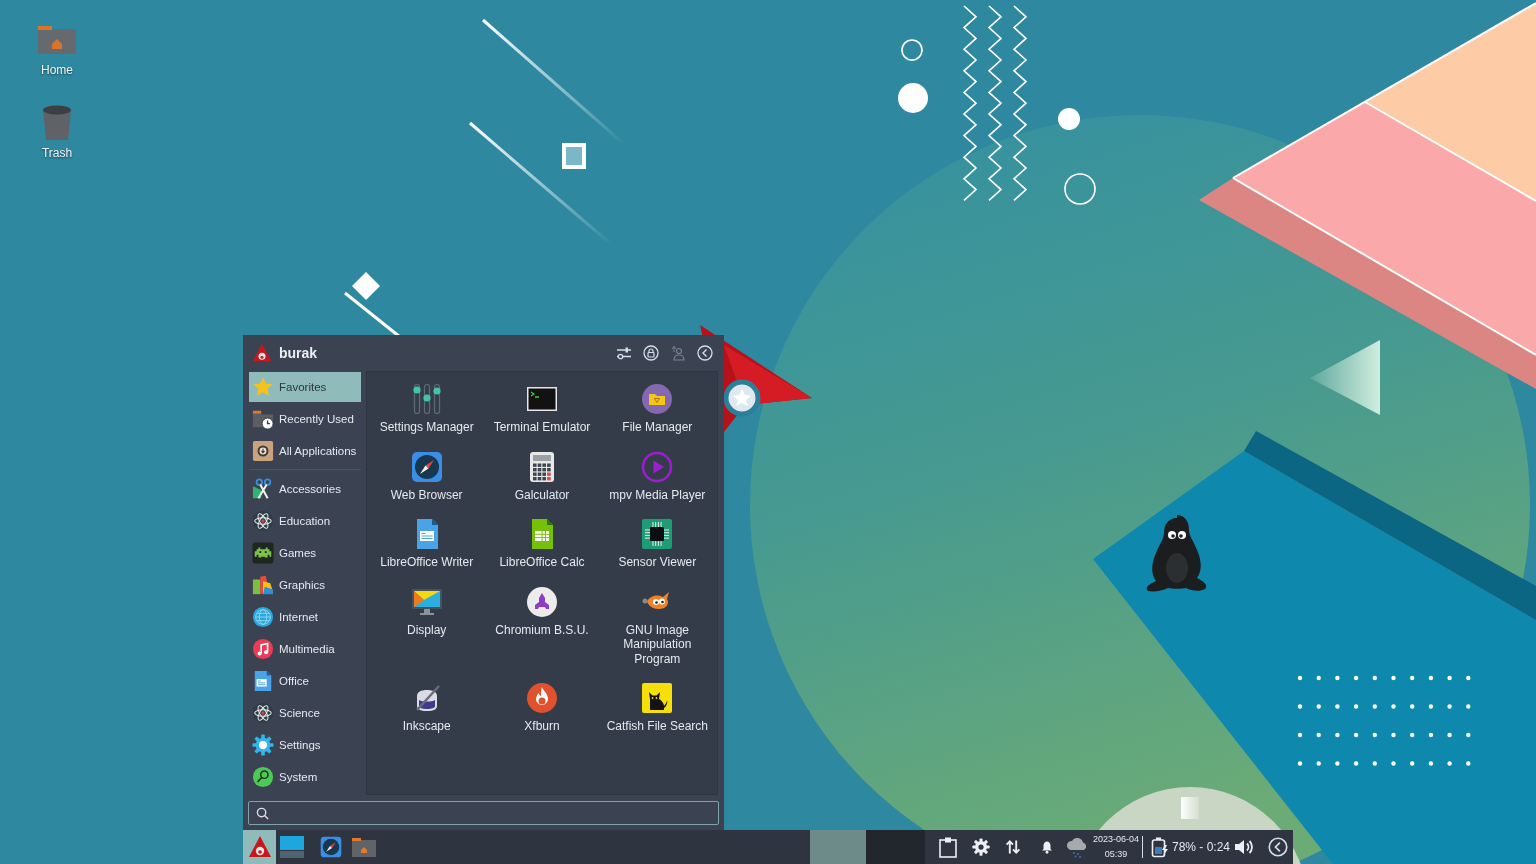 The width and height of the screenshot is (1536, 864). What do you see at coordinates (305, 649) in the screenshot?
I see `sidebar-item: Multimedia` at bounding box center [305, 649].